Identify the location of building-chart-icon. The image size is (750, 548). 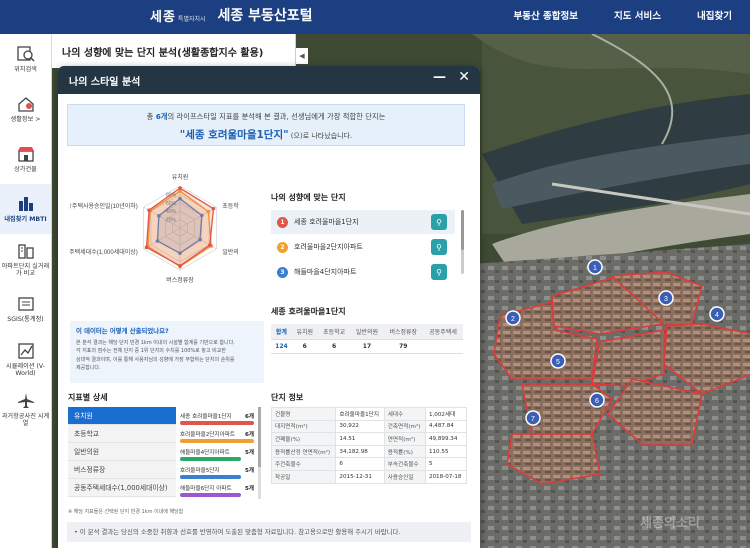
(26, 204).